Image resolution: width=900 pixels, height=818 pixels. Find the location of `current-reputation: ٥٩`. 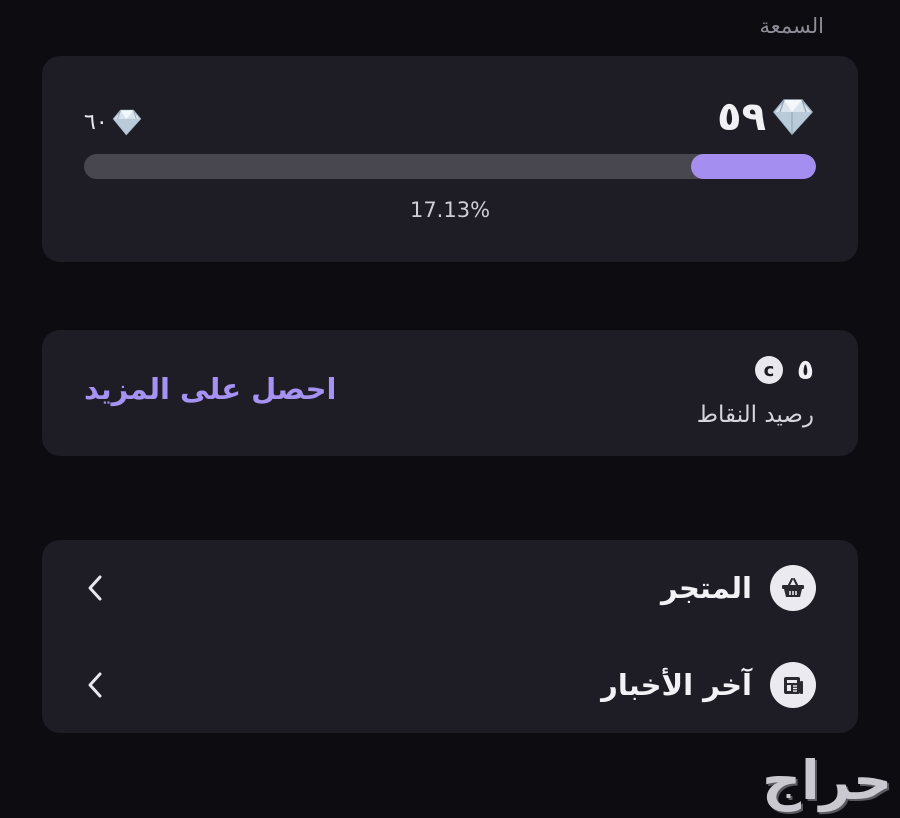

current-reputation: ٥٩ is located at coordinates (766, 117).